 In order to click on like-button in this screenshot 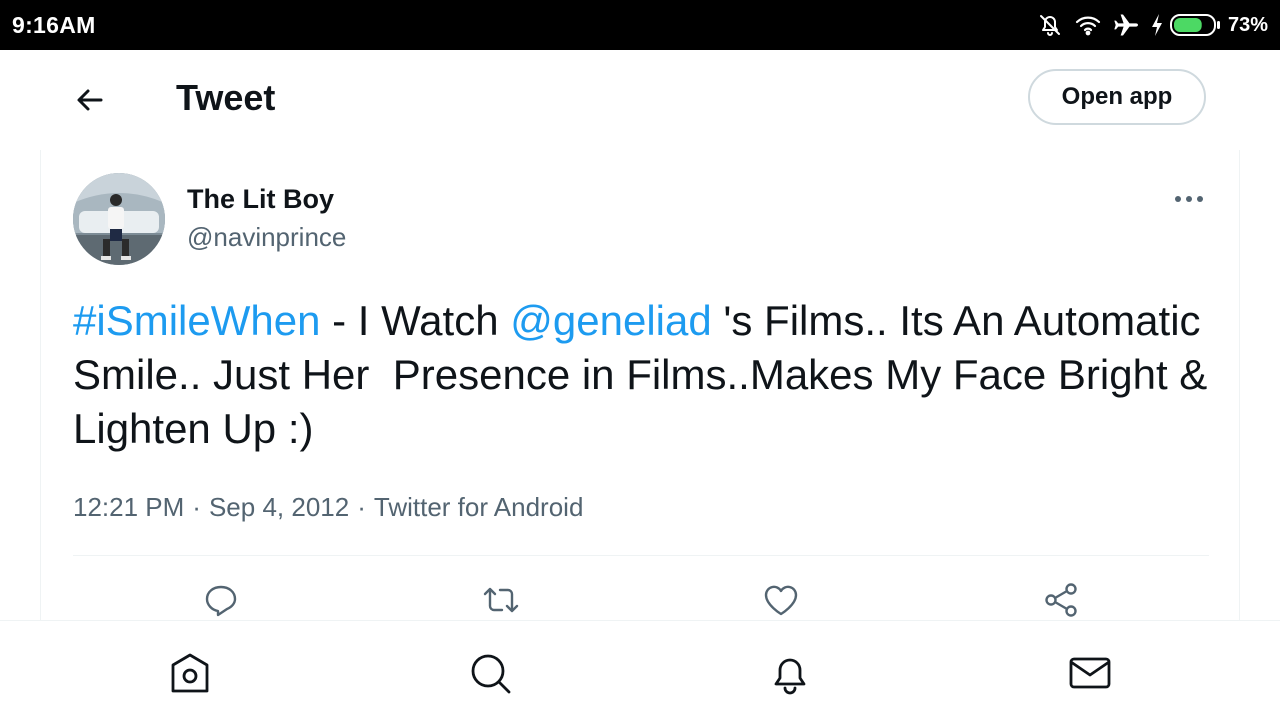, I will do `click(781, 600)`.